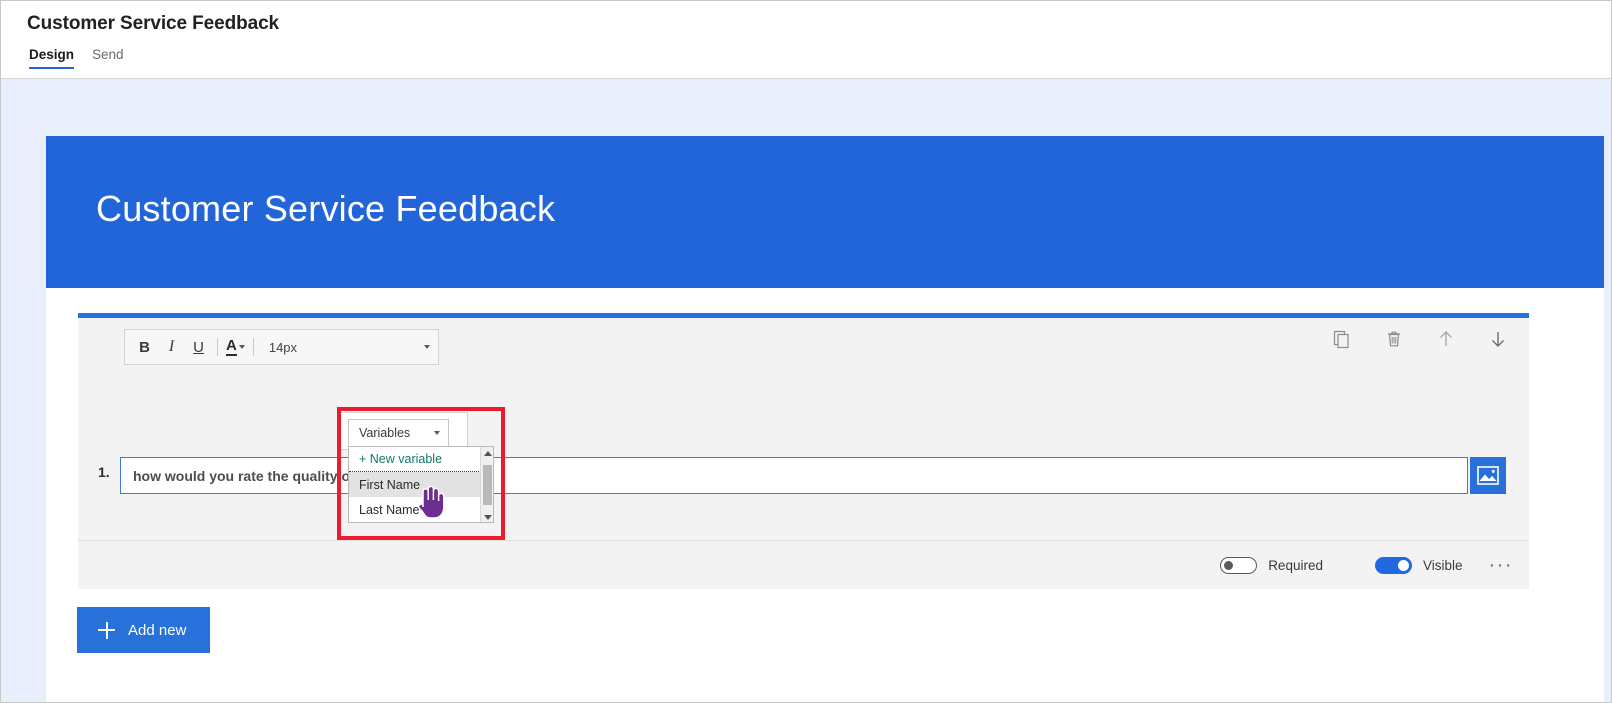 The width and height of the screenshot is (1612, 703). What do you see at coordinates (421, 459) in the screenshot?
I see `variables-item-new-variable: + New variable` at bounding box center [421, 459].